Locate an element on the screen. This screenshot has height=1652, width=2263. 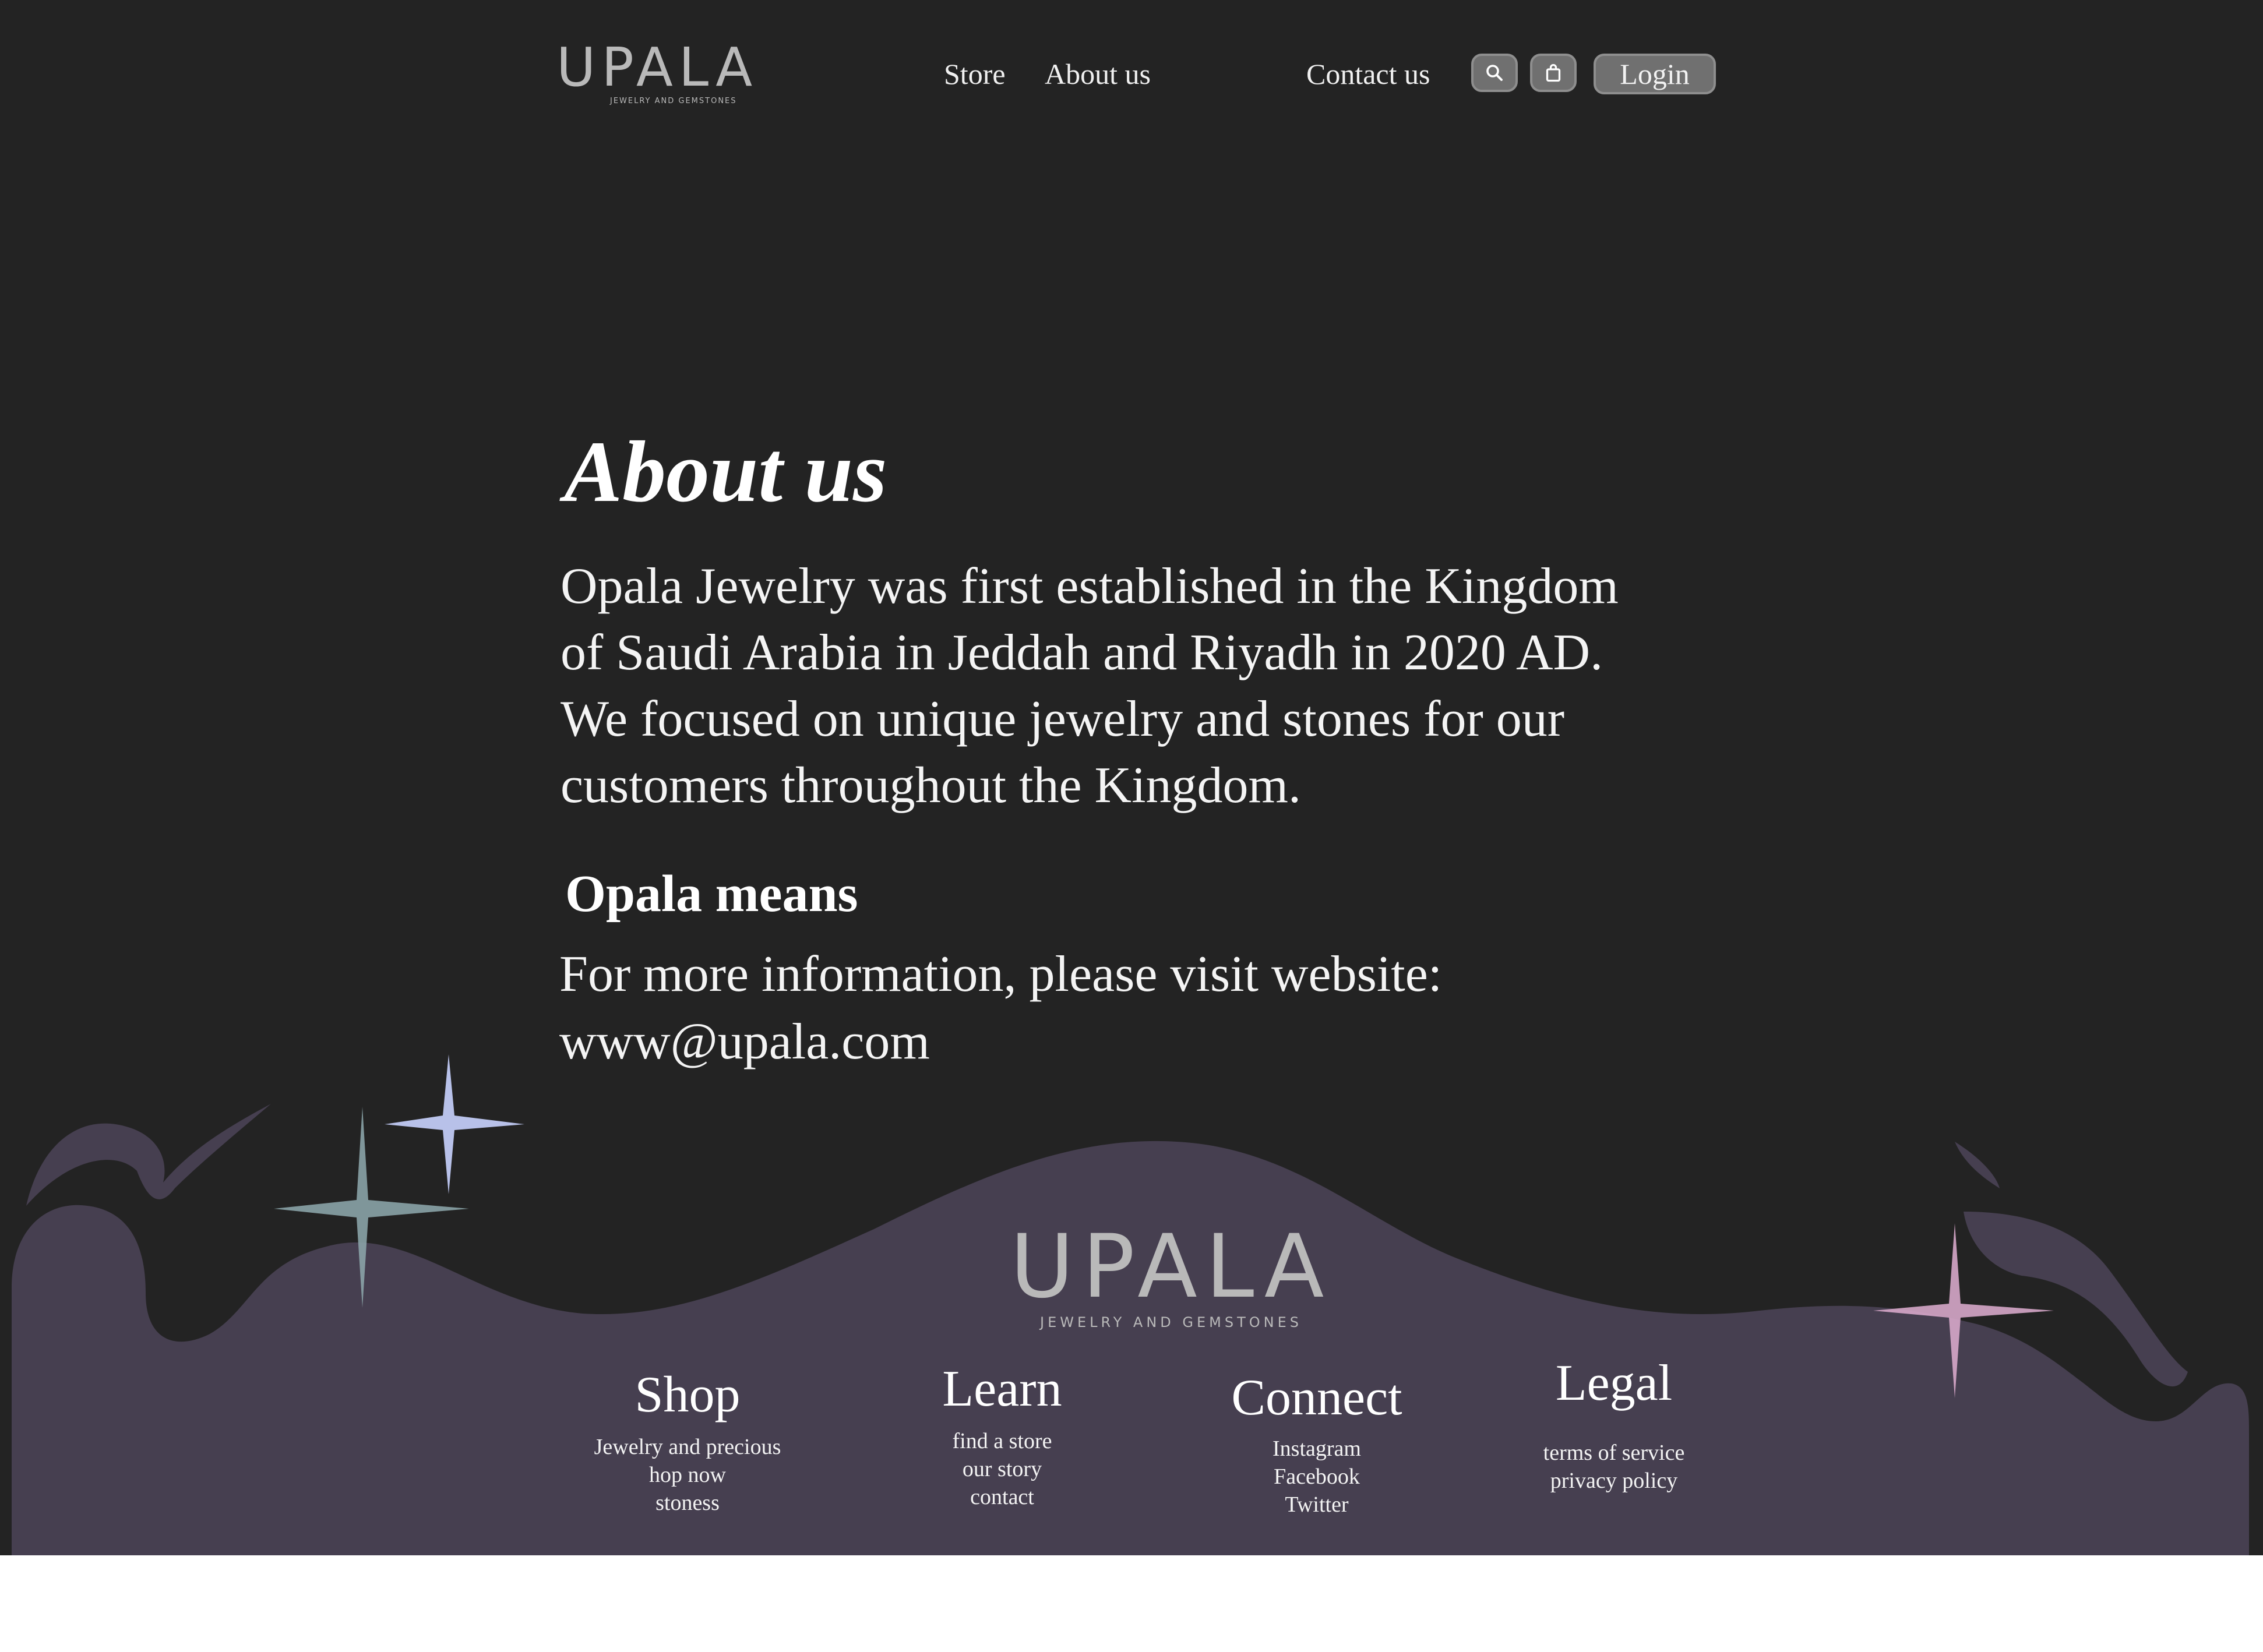
footer-column-legal: Legal terms of service privacy policy is located at coordinates (1614, 1423).